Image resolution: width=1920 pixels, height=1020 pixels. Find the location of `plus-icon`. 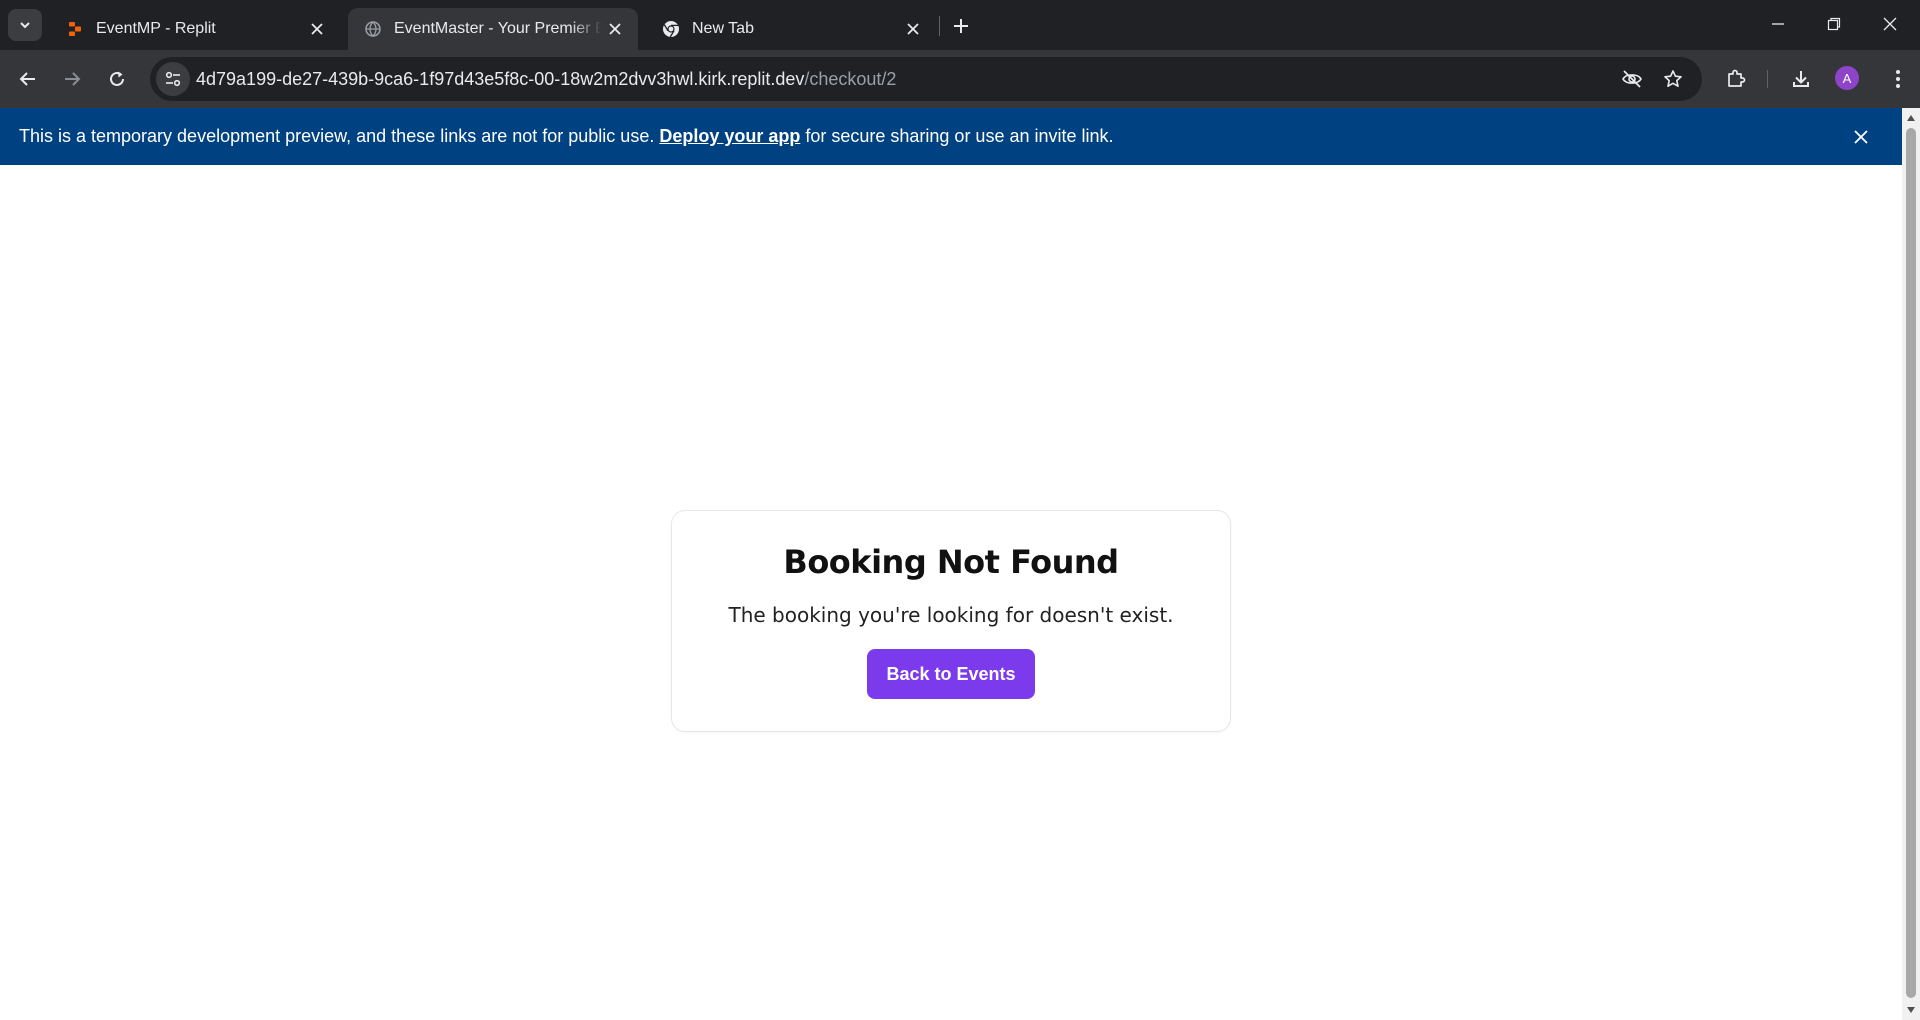

plus-icon is located at coordinates (961, 26).